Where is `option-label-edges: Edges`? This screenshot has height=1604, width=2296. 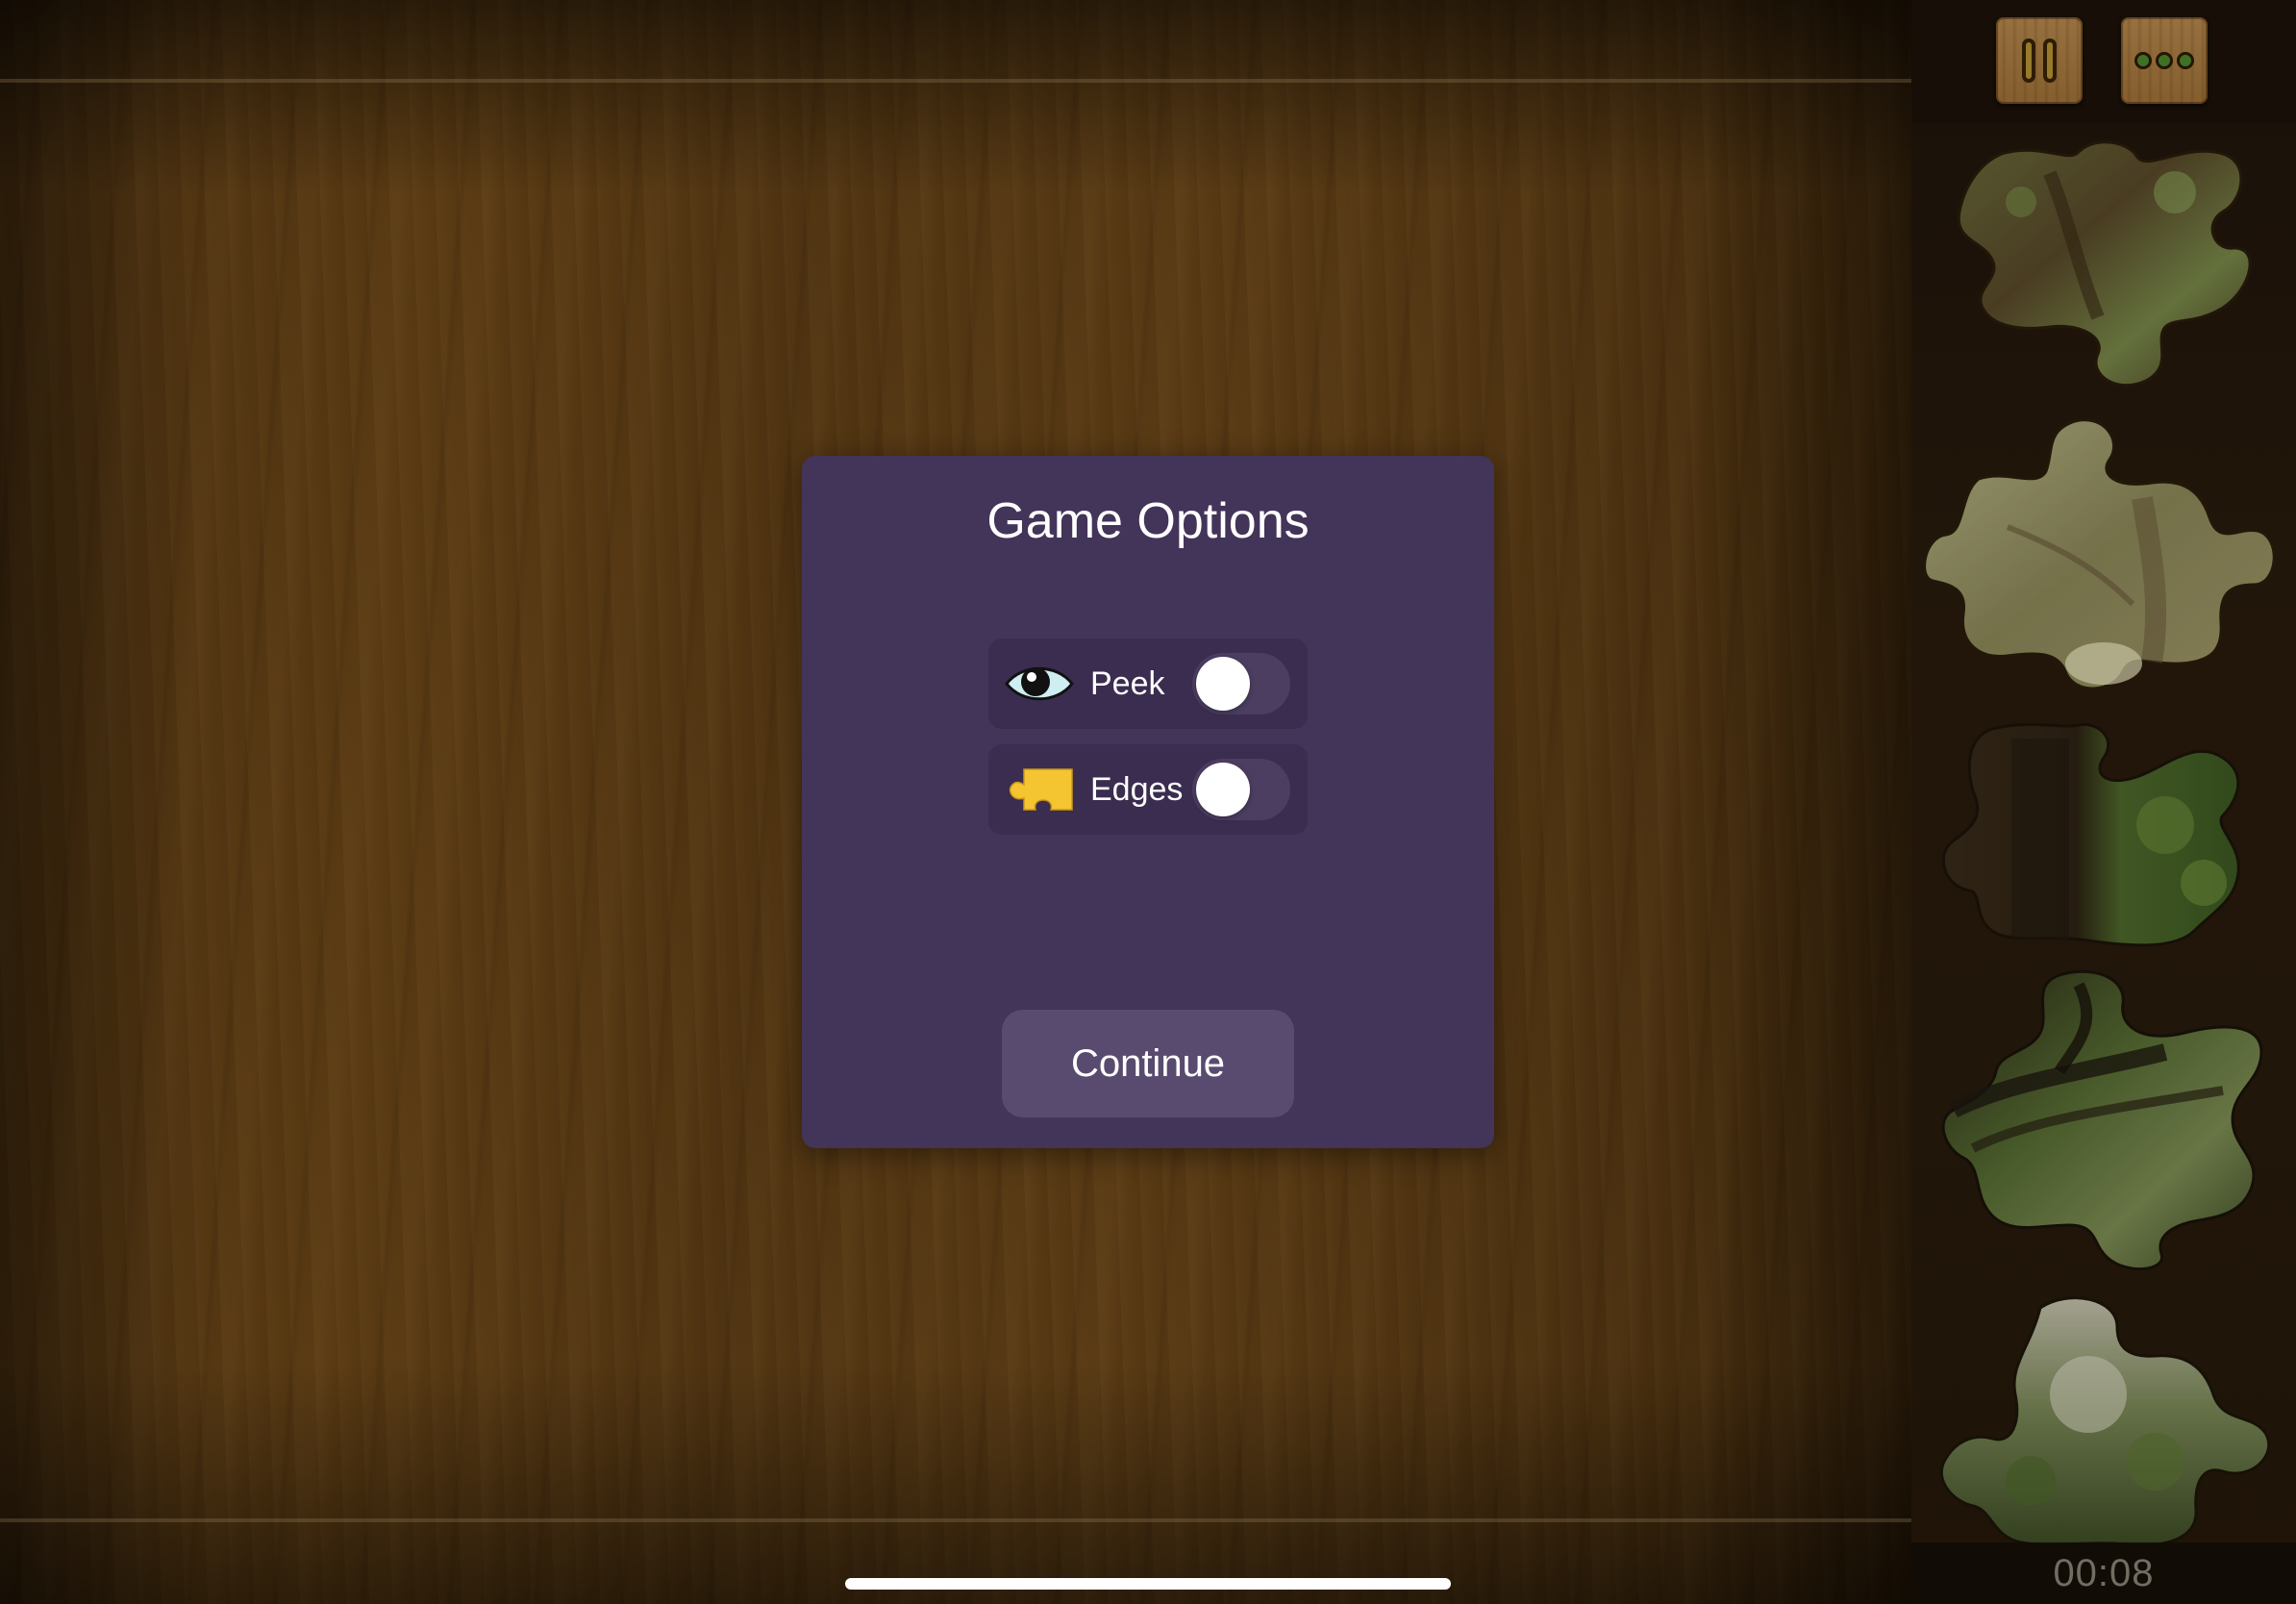
option-label-edges: Edges is located at coordinates (1137, 789).